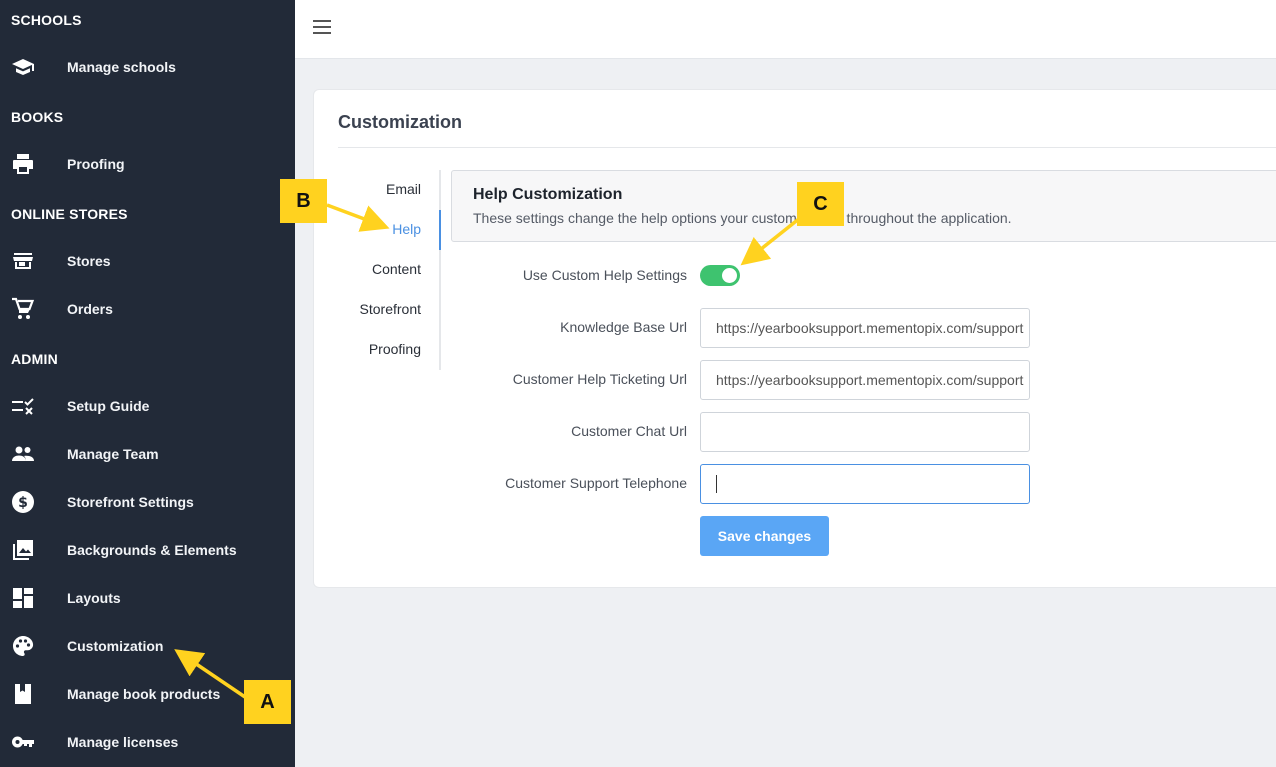 The image size is (1276, 767). Describe the element at coordinates (23, 550) in the screenshot. I see `photo-library-icon` at that location.